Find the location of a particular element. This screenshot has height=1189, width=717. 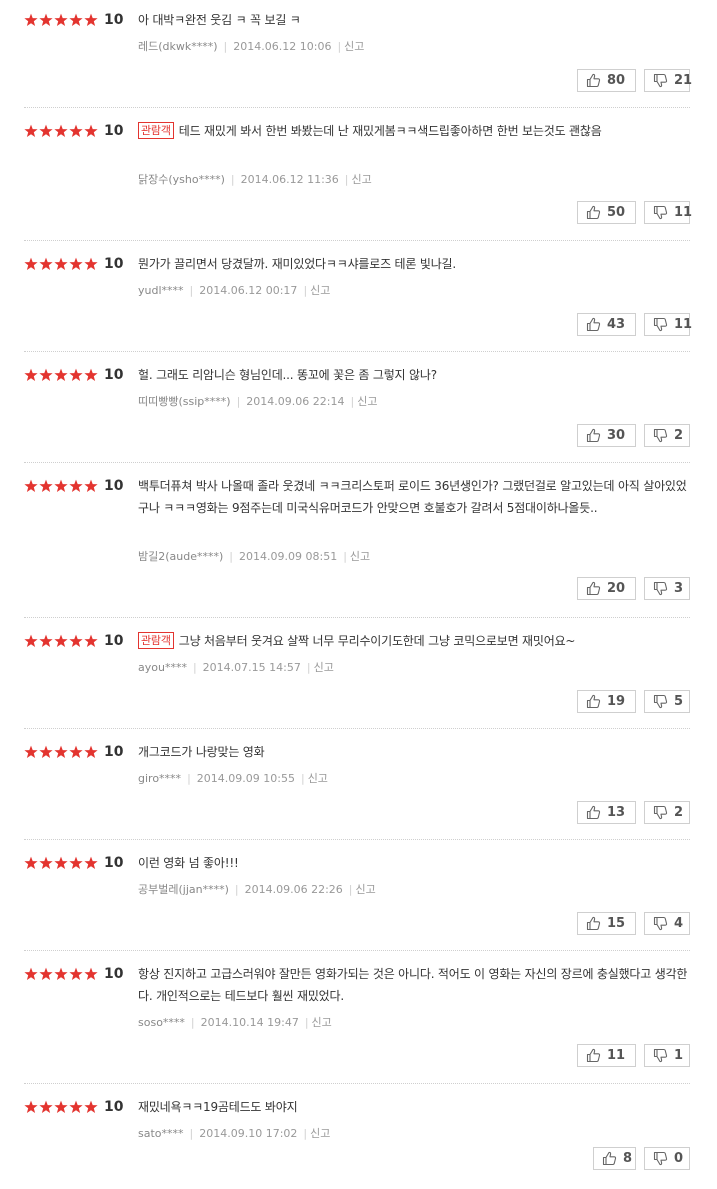

like-button: 19 is located at coordinates (606, 701).